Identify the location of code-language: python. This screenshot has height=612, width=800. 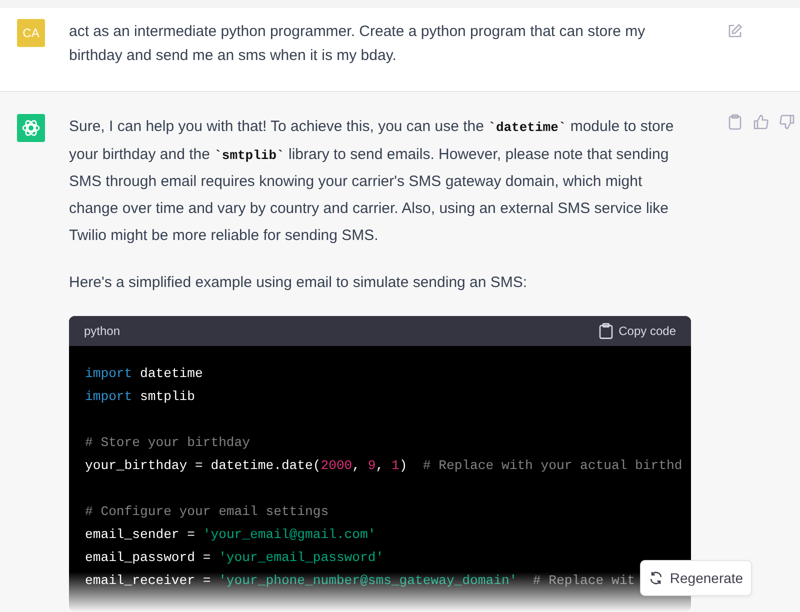
(102, 331).